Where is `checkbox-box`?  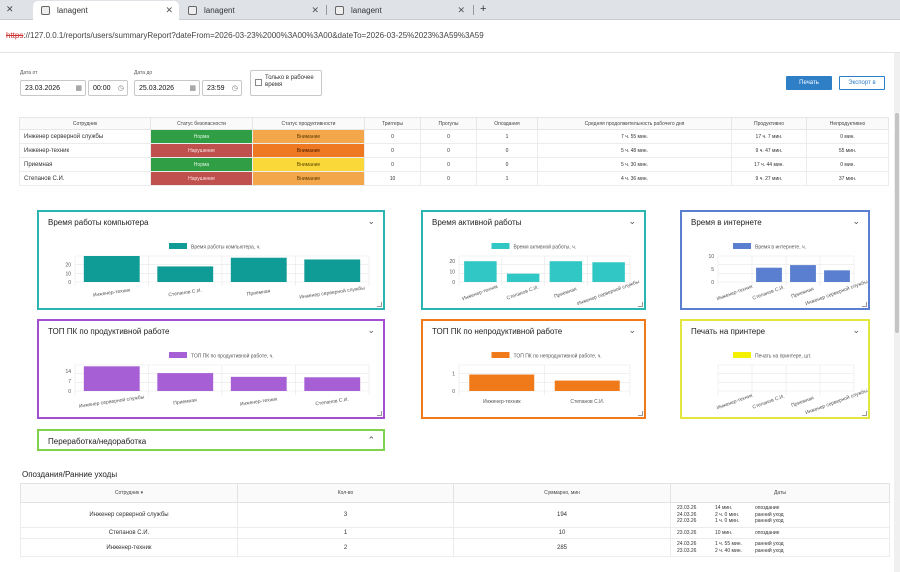
checkbox-box is located at coordinates (258, 82).